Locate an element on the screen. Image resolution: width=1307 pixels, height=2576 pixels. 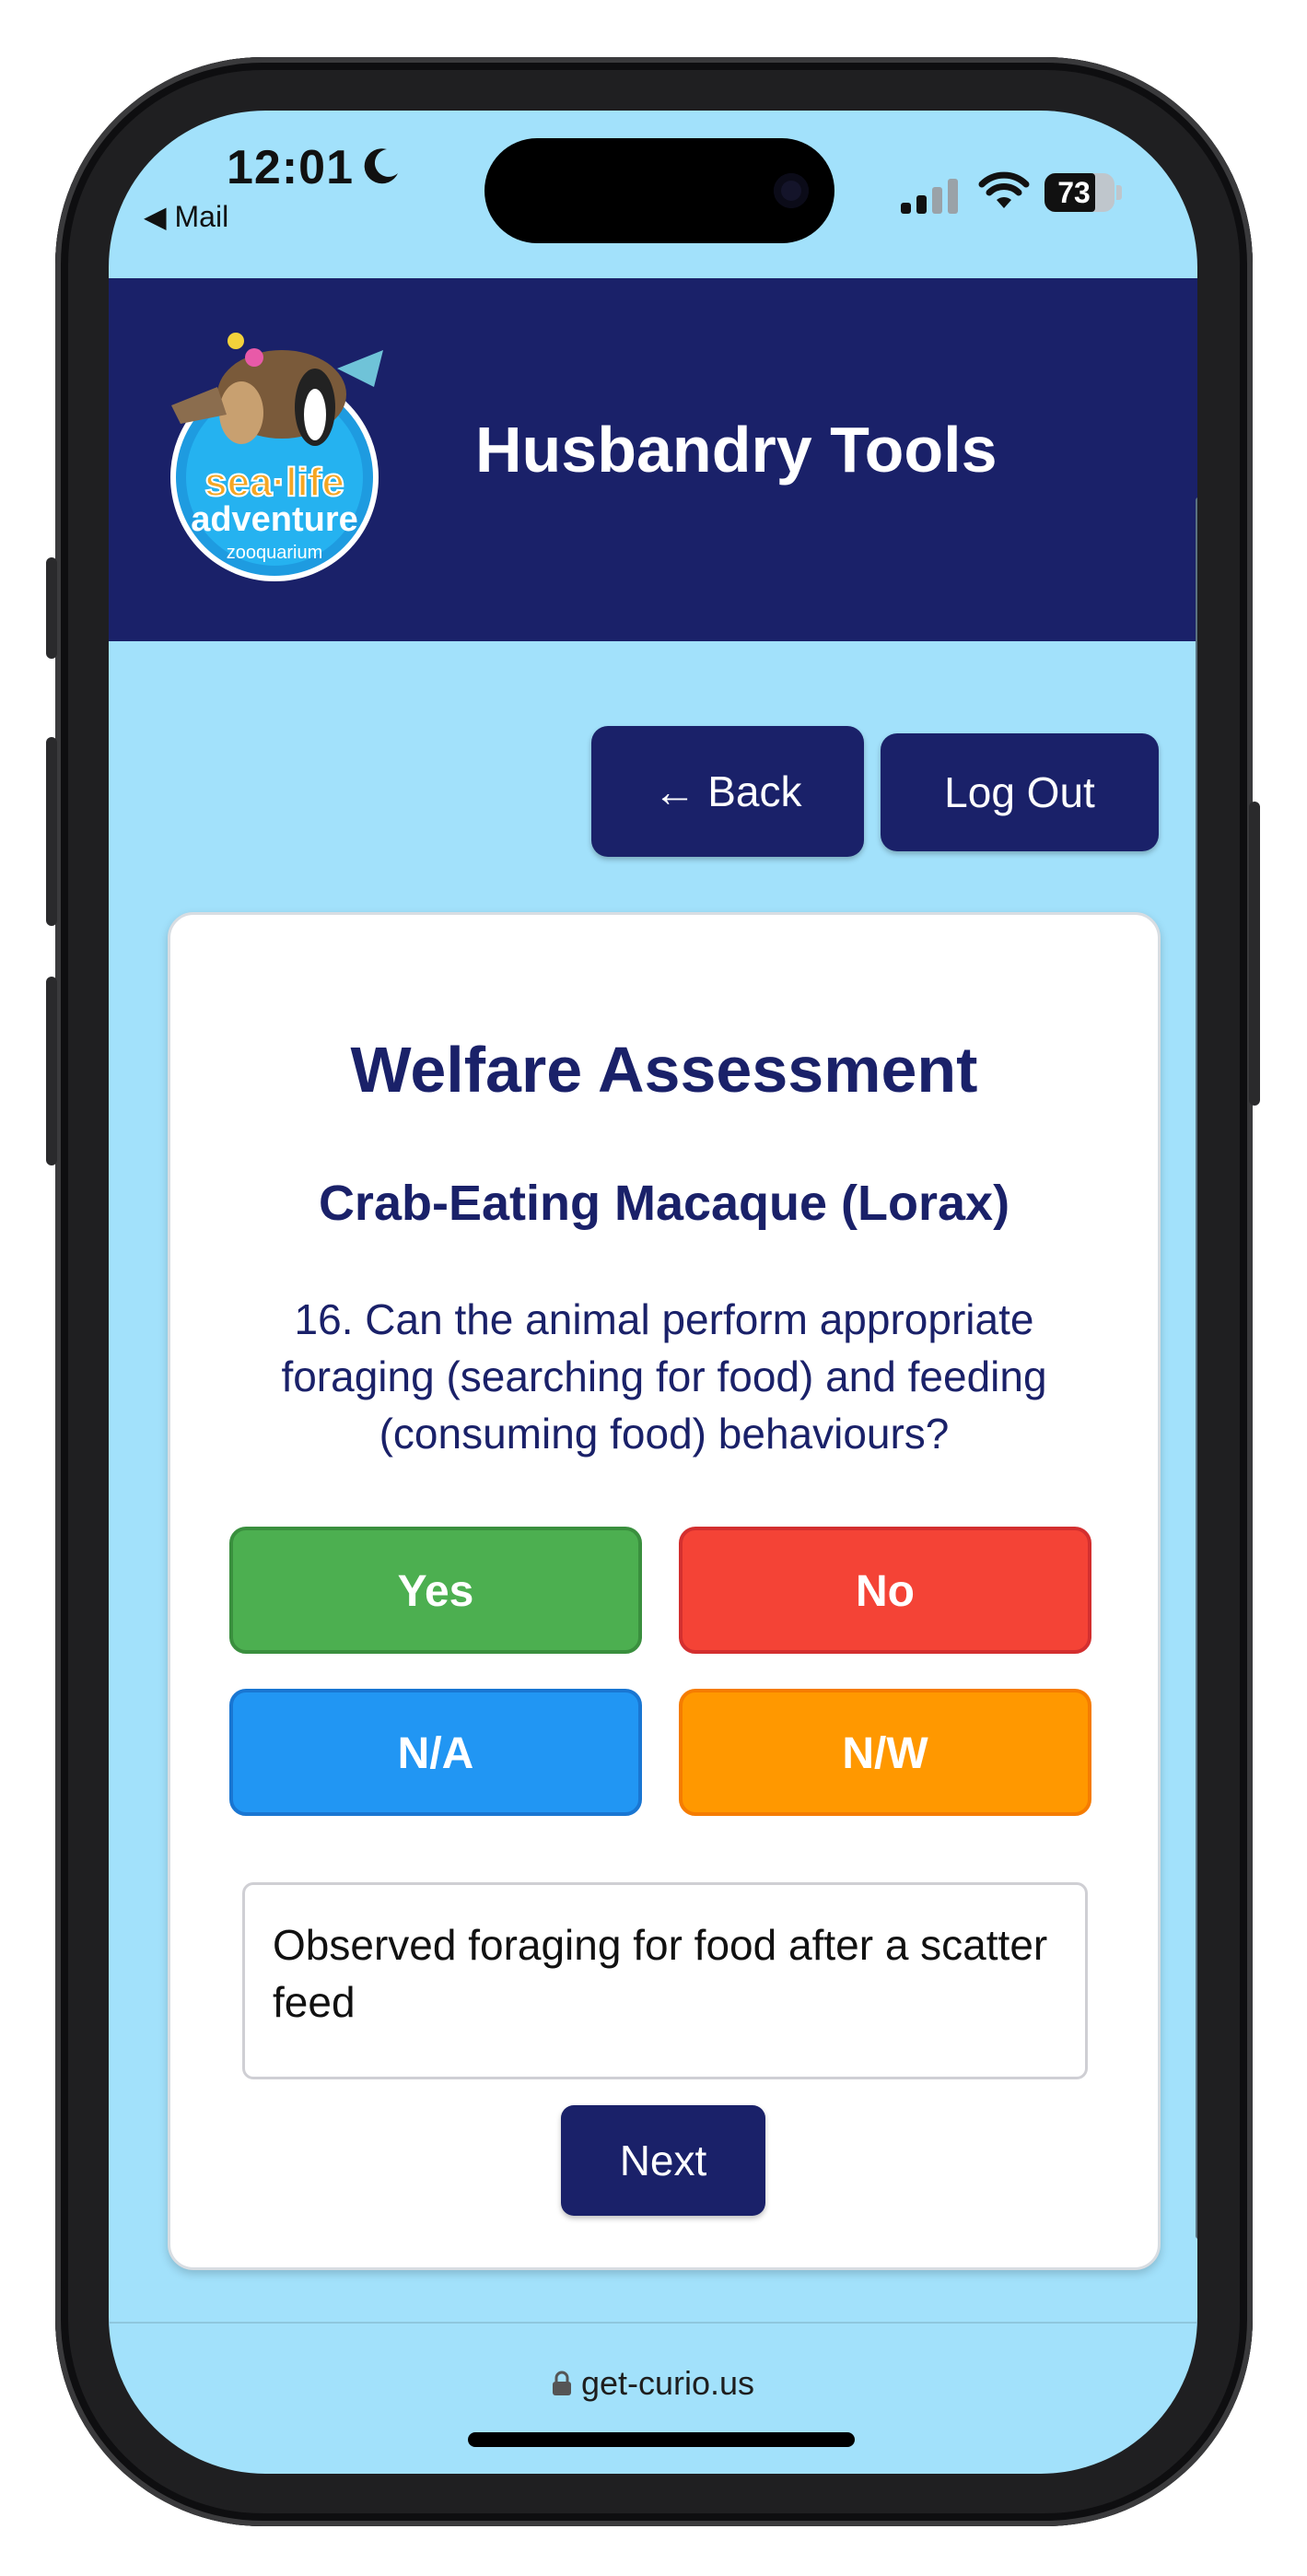
logo-text-adventure: adventure is located at coordinates (275, 519).